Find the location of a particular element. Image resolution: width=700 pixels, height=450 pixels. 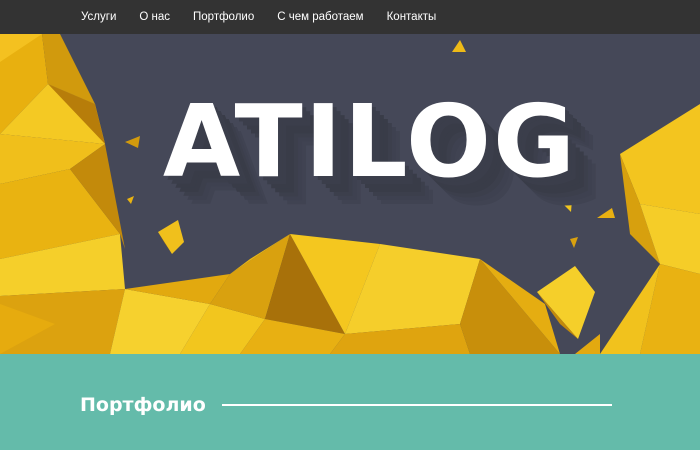

nav-item-portfolio: Портфолио is located at coordinates (223, 17).